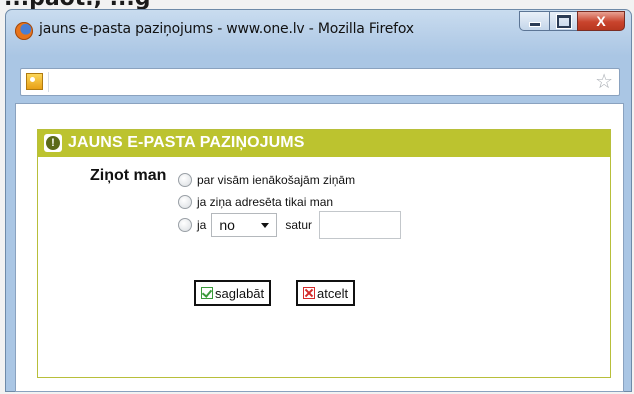 The image size is (634, 394). I want to click on radio-filter, so click(185, 225).